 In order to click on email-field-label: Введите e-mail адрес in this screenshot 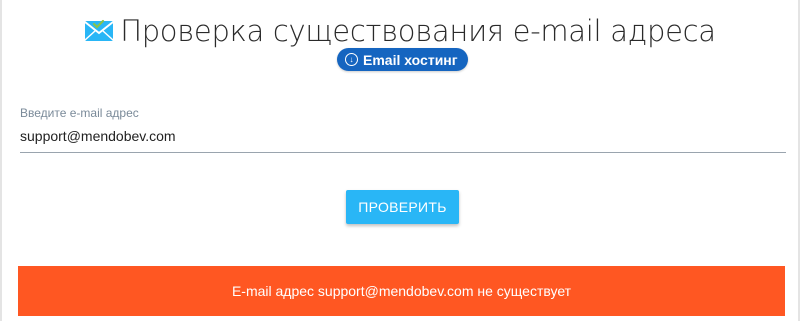, I will do `click(79, 113)`.